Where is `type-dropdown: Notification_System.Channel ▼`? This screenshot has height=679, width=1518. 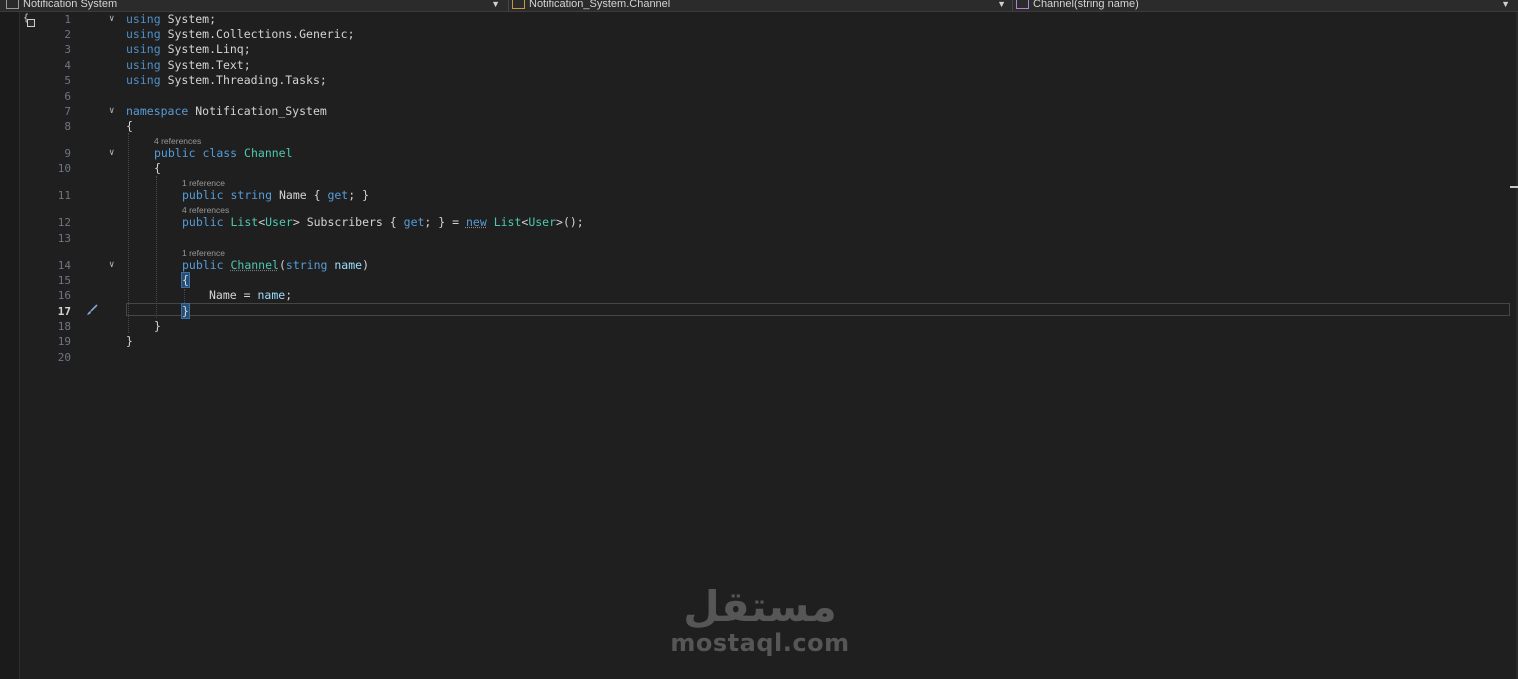
type-dropdown: Notification_System.Channel ▼ is located at coordinates (761, 5).